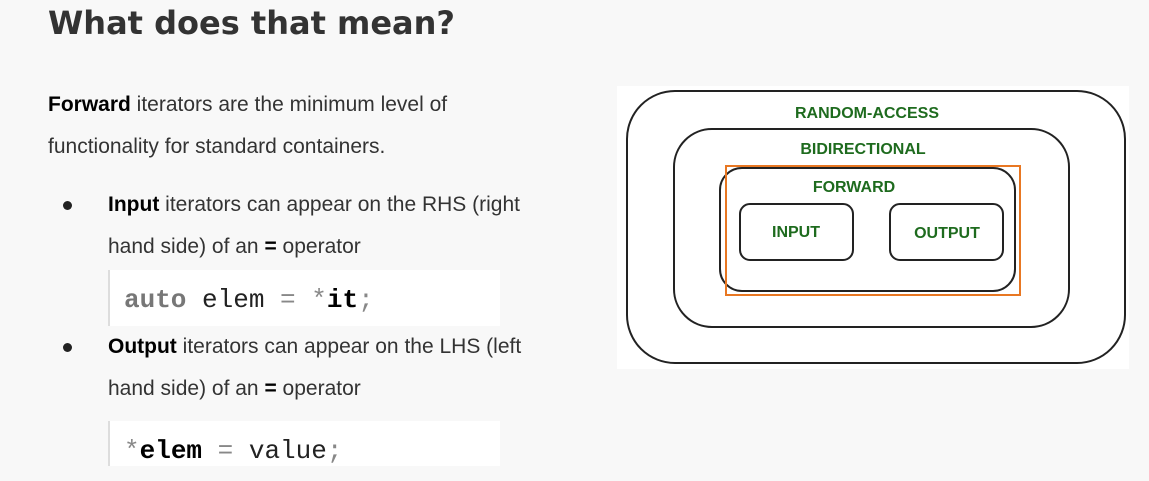 The image size is (1149, 481). What do you see at coordinates (339, 204) in the screenshot?
I see `bullet-input-line1: iterators can appear on the RHS (right` at bounding box center [339, 204].